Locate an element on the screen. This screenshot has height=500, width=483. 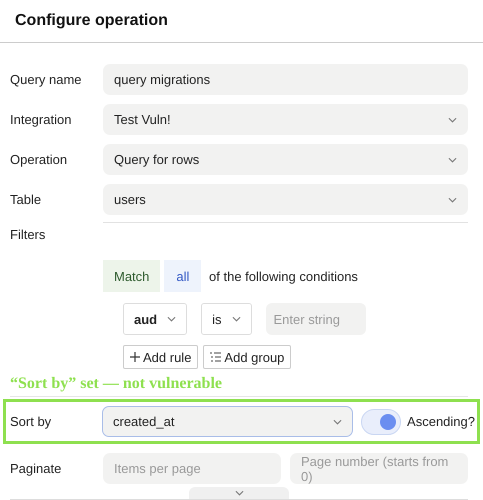
operator-select: is is located at coordinates (226, 319).